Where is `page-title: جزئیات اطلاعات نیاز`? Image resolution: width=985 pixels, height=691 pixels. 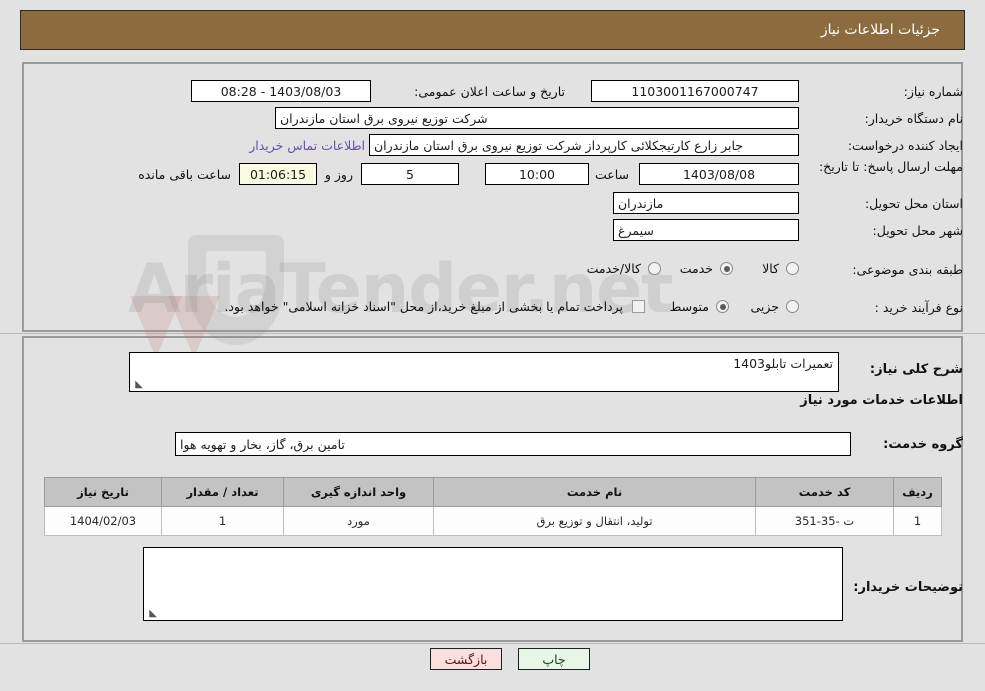
page-title: جزئیات اطلاعات نیاز is located at coordinates (880, 30).